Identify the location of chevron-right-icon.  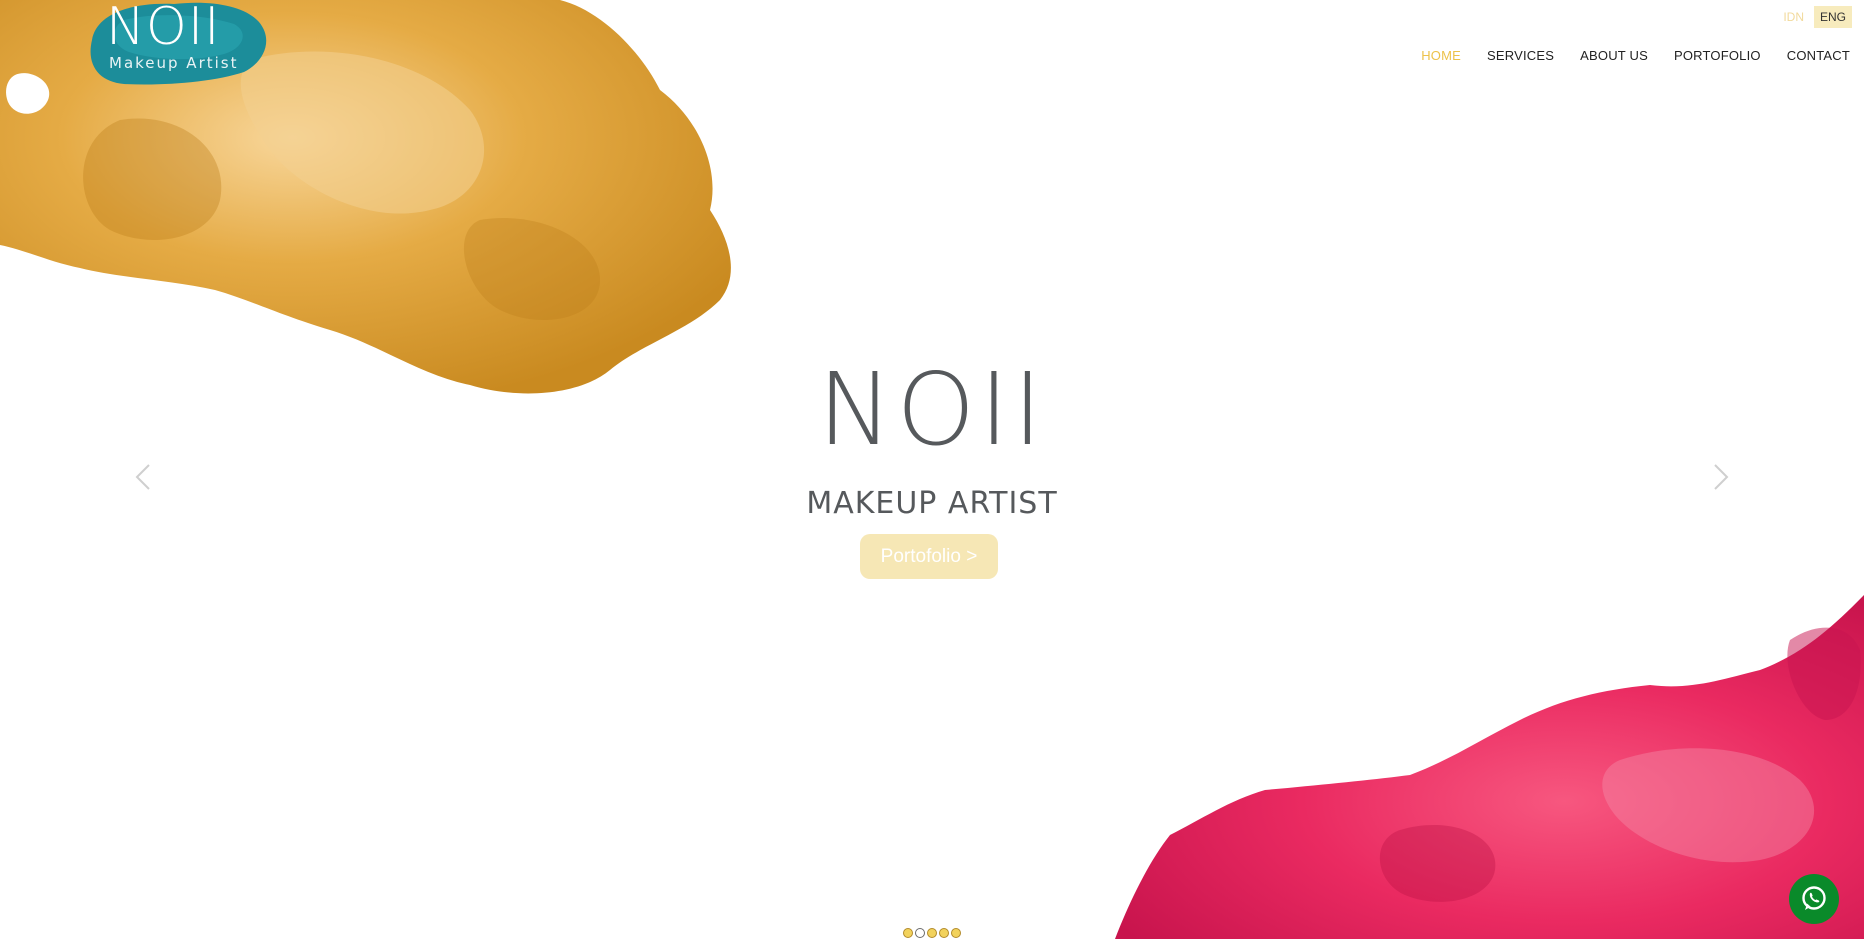
(1721, 477).